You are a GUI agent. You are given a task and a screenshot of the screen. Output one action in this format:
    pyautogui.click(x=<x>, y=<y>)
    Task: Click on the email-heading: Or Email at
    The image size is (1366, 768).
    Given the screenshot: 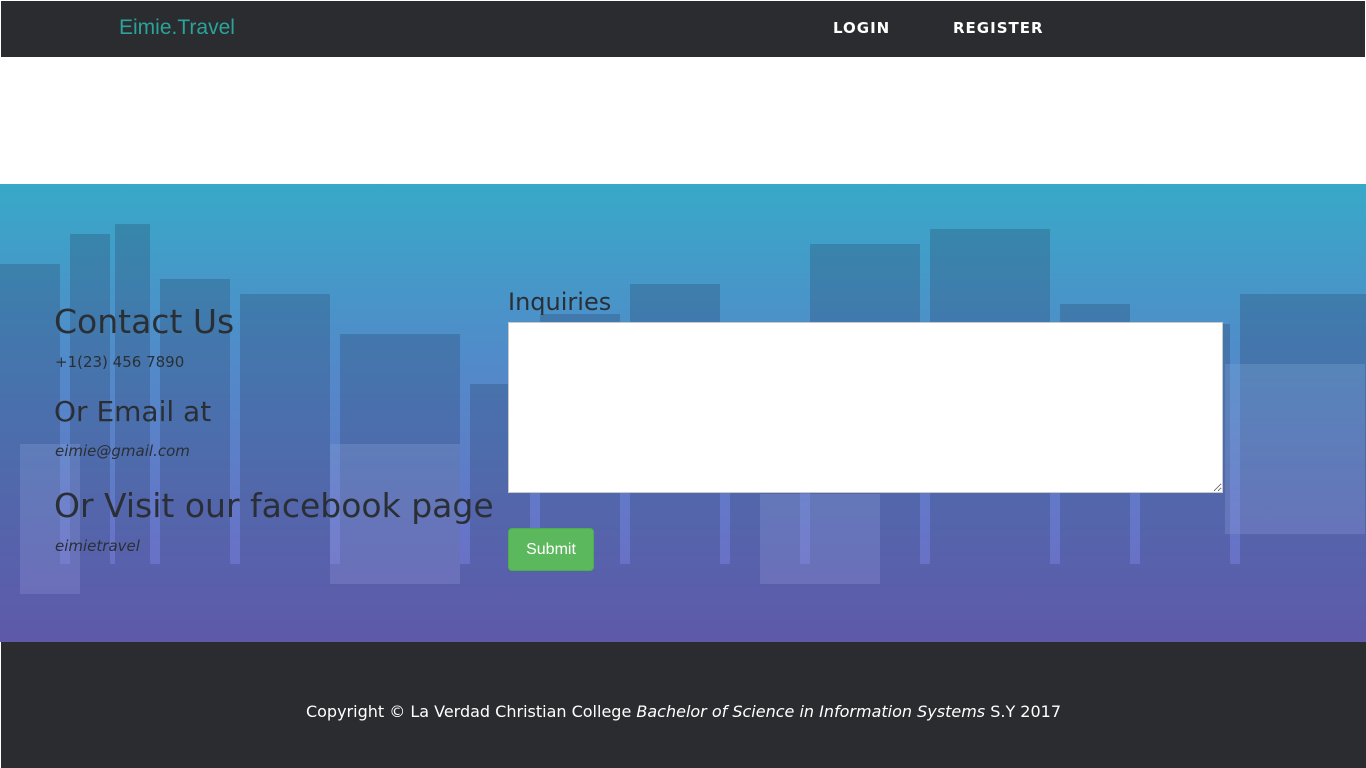 What is the action you would take?
    pyautogui.click(x=133, y=411)
    